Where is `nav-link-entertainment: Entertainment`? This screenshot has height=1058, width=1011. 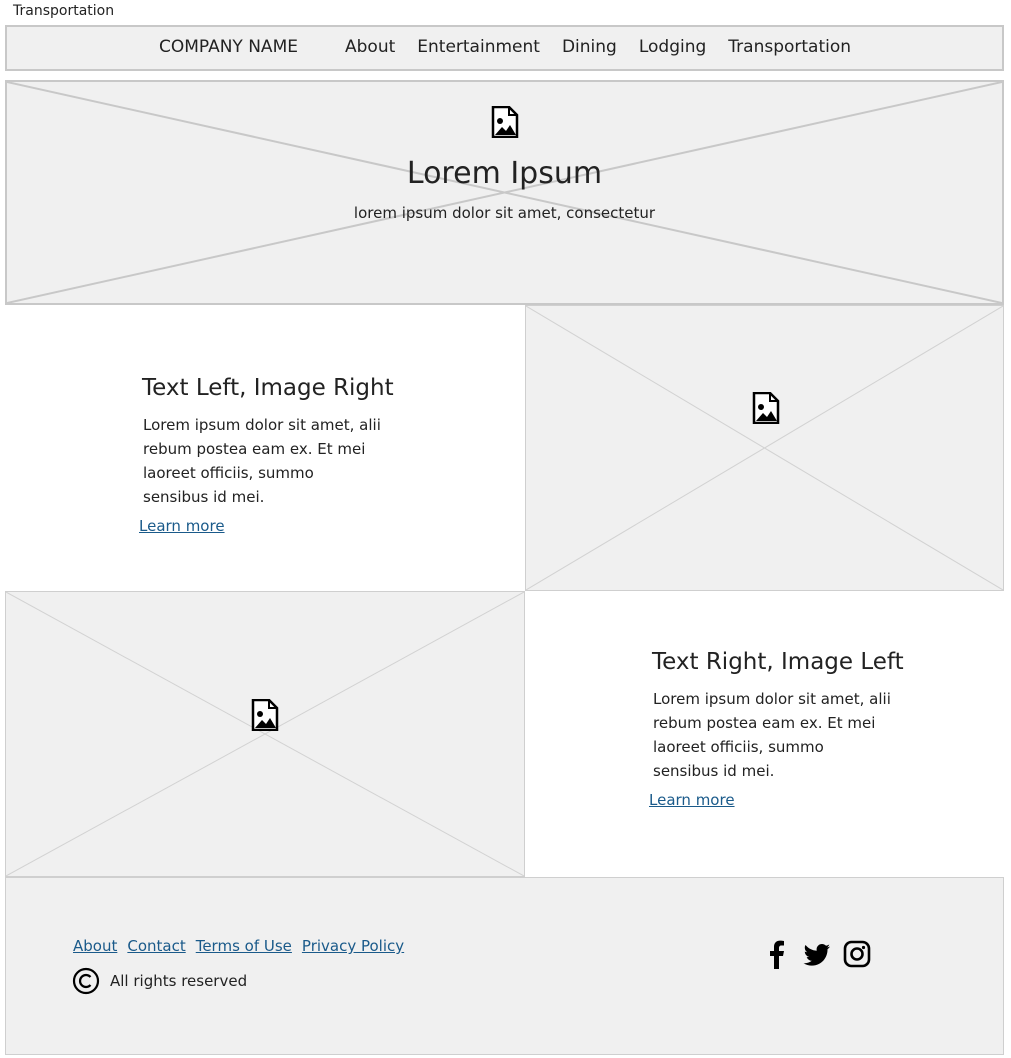 nav-link-entertainment: Entertainment is located at coordinates (478, 47).